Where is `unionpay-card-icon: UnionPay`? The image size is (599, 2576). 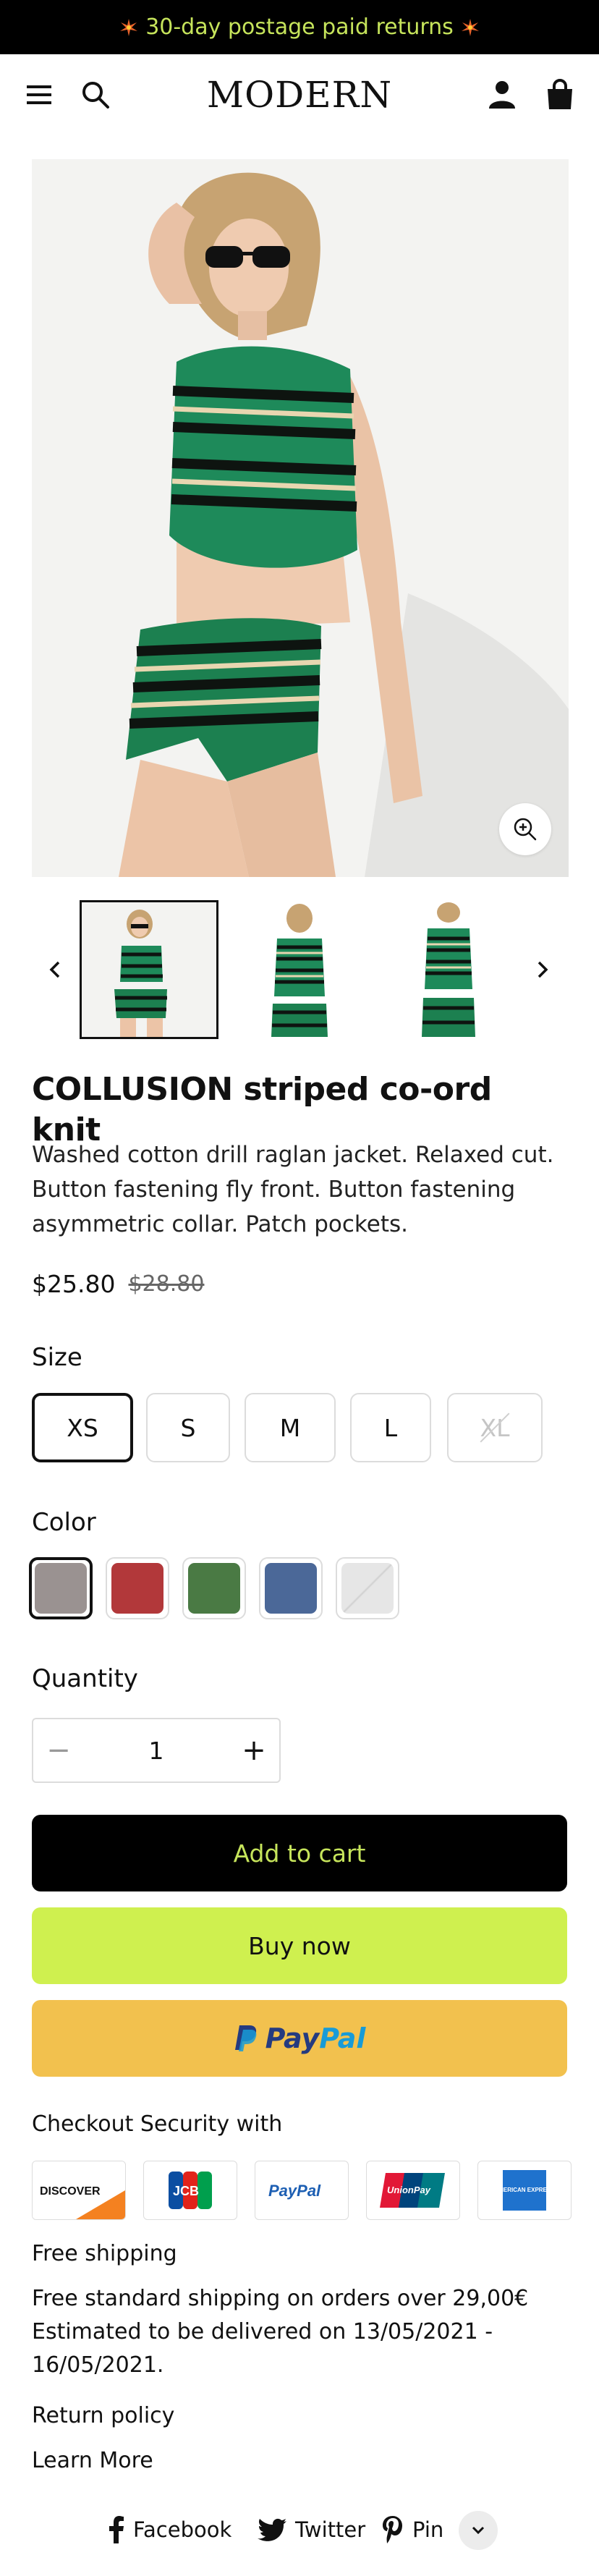 unionpay-card-icon: UnionPay is located at coordinates (413, 2190).